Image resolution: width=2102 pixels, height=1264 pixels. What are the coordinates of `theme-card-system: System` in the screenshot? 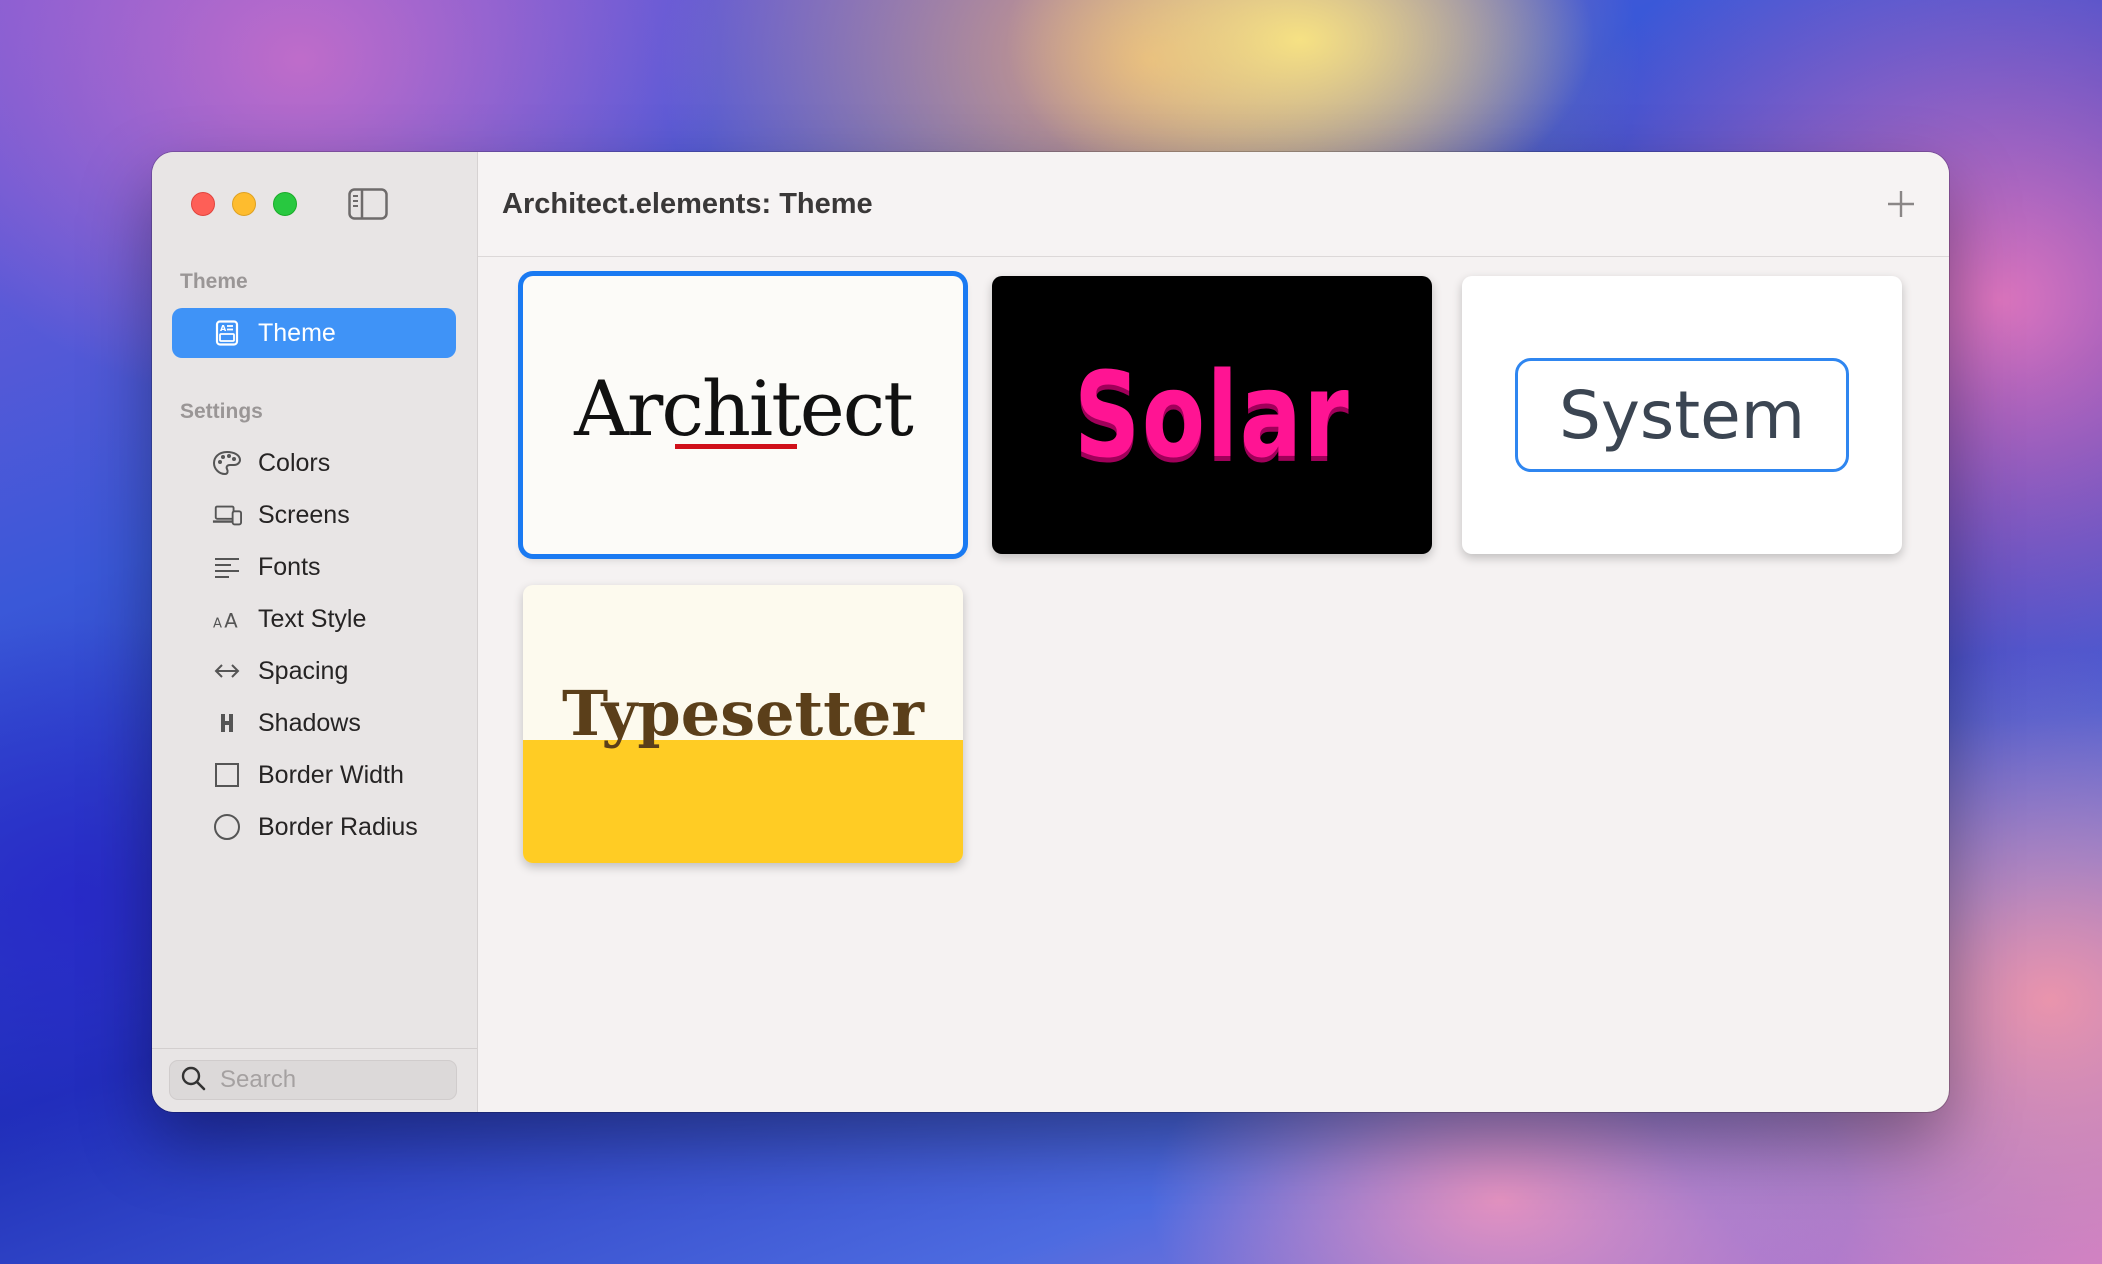 It's located at (1682, 415).